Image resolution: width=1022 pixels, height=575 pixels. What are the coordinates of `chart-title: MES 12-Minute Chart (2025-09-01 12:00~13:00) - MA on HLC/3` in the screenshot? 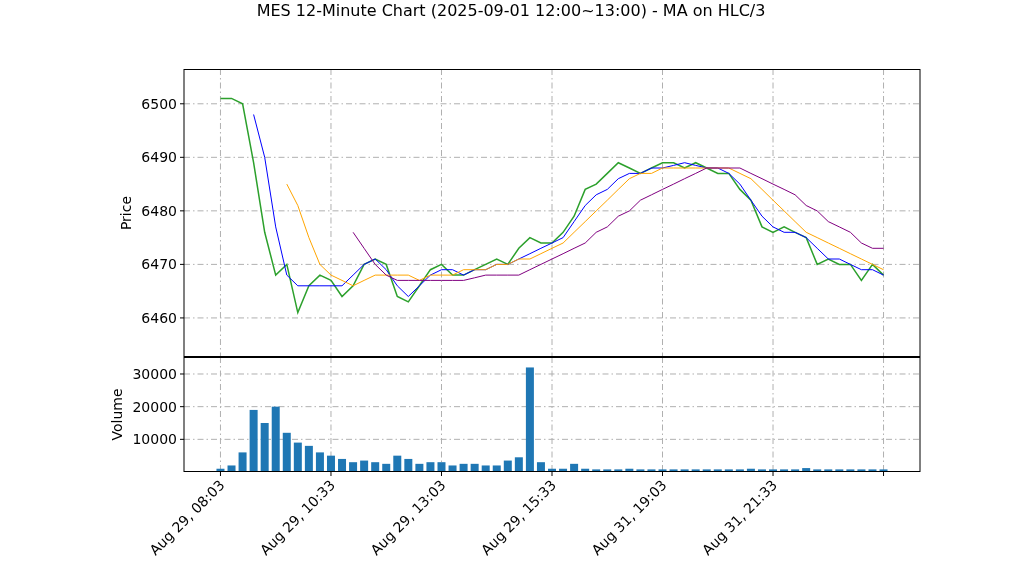 It's located at (511, 11).